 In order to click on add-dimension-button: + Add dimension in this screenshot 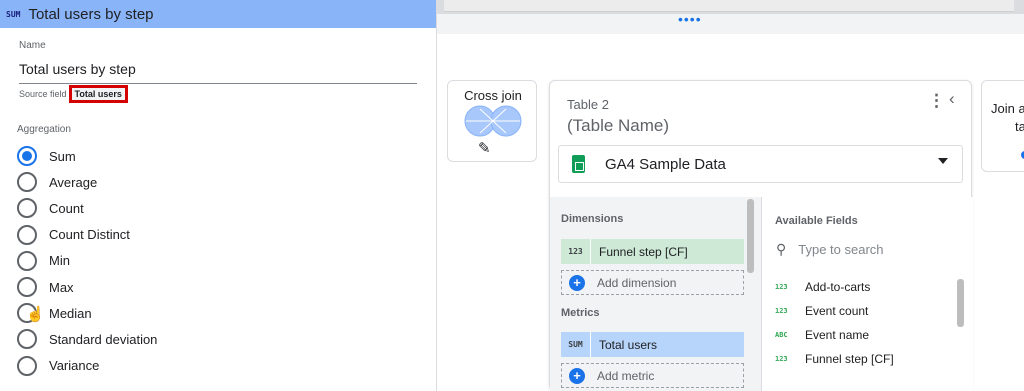, I will do `click(652, 282)`.